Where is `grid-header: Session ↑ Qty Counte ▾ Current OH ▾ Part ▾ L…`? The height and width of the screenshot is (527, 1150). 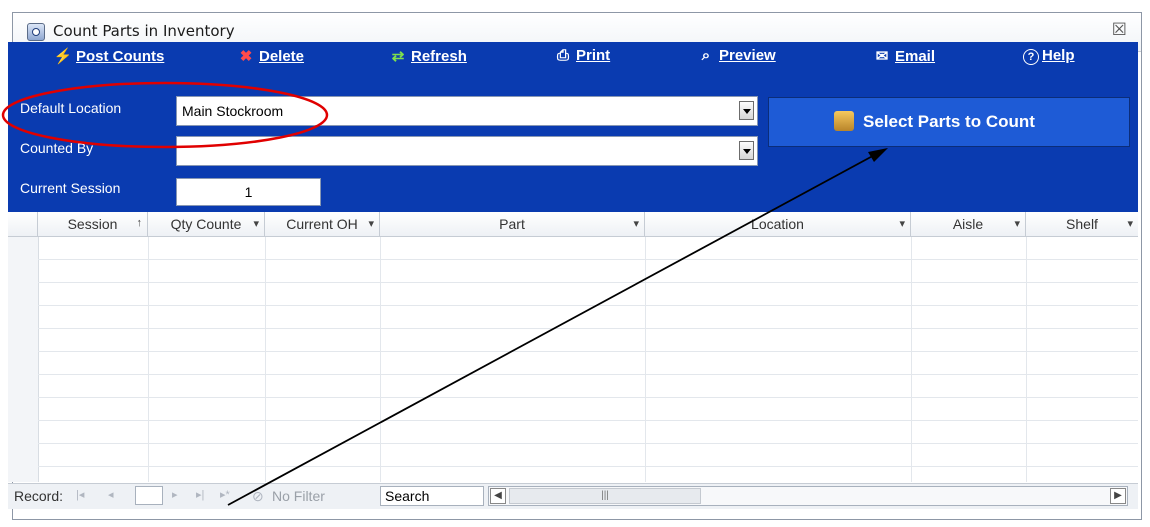
grid-header: Session ↑ Qty Counte ▾ Current OH ▾ Part ▾ L… is located at coordinates (573, 224).